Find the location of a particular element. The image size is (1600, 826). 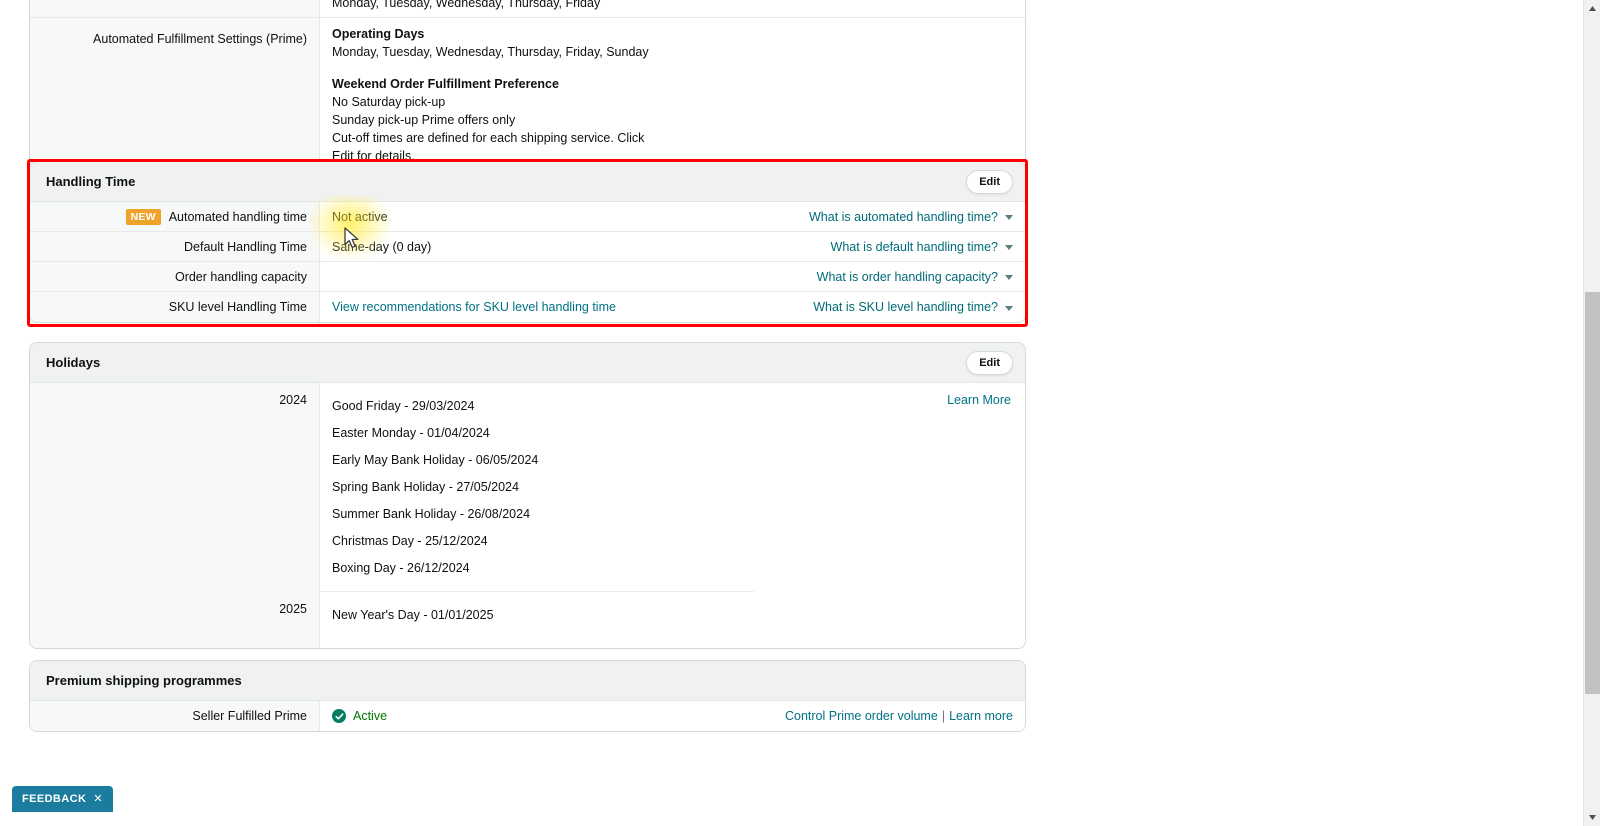

premium-learn-more-link: Learn more is located at coordinates (981, 716).